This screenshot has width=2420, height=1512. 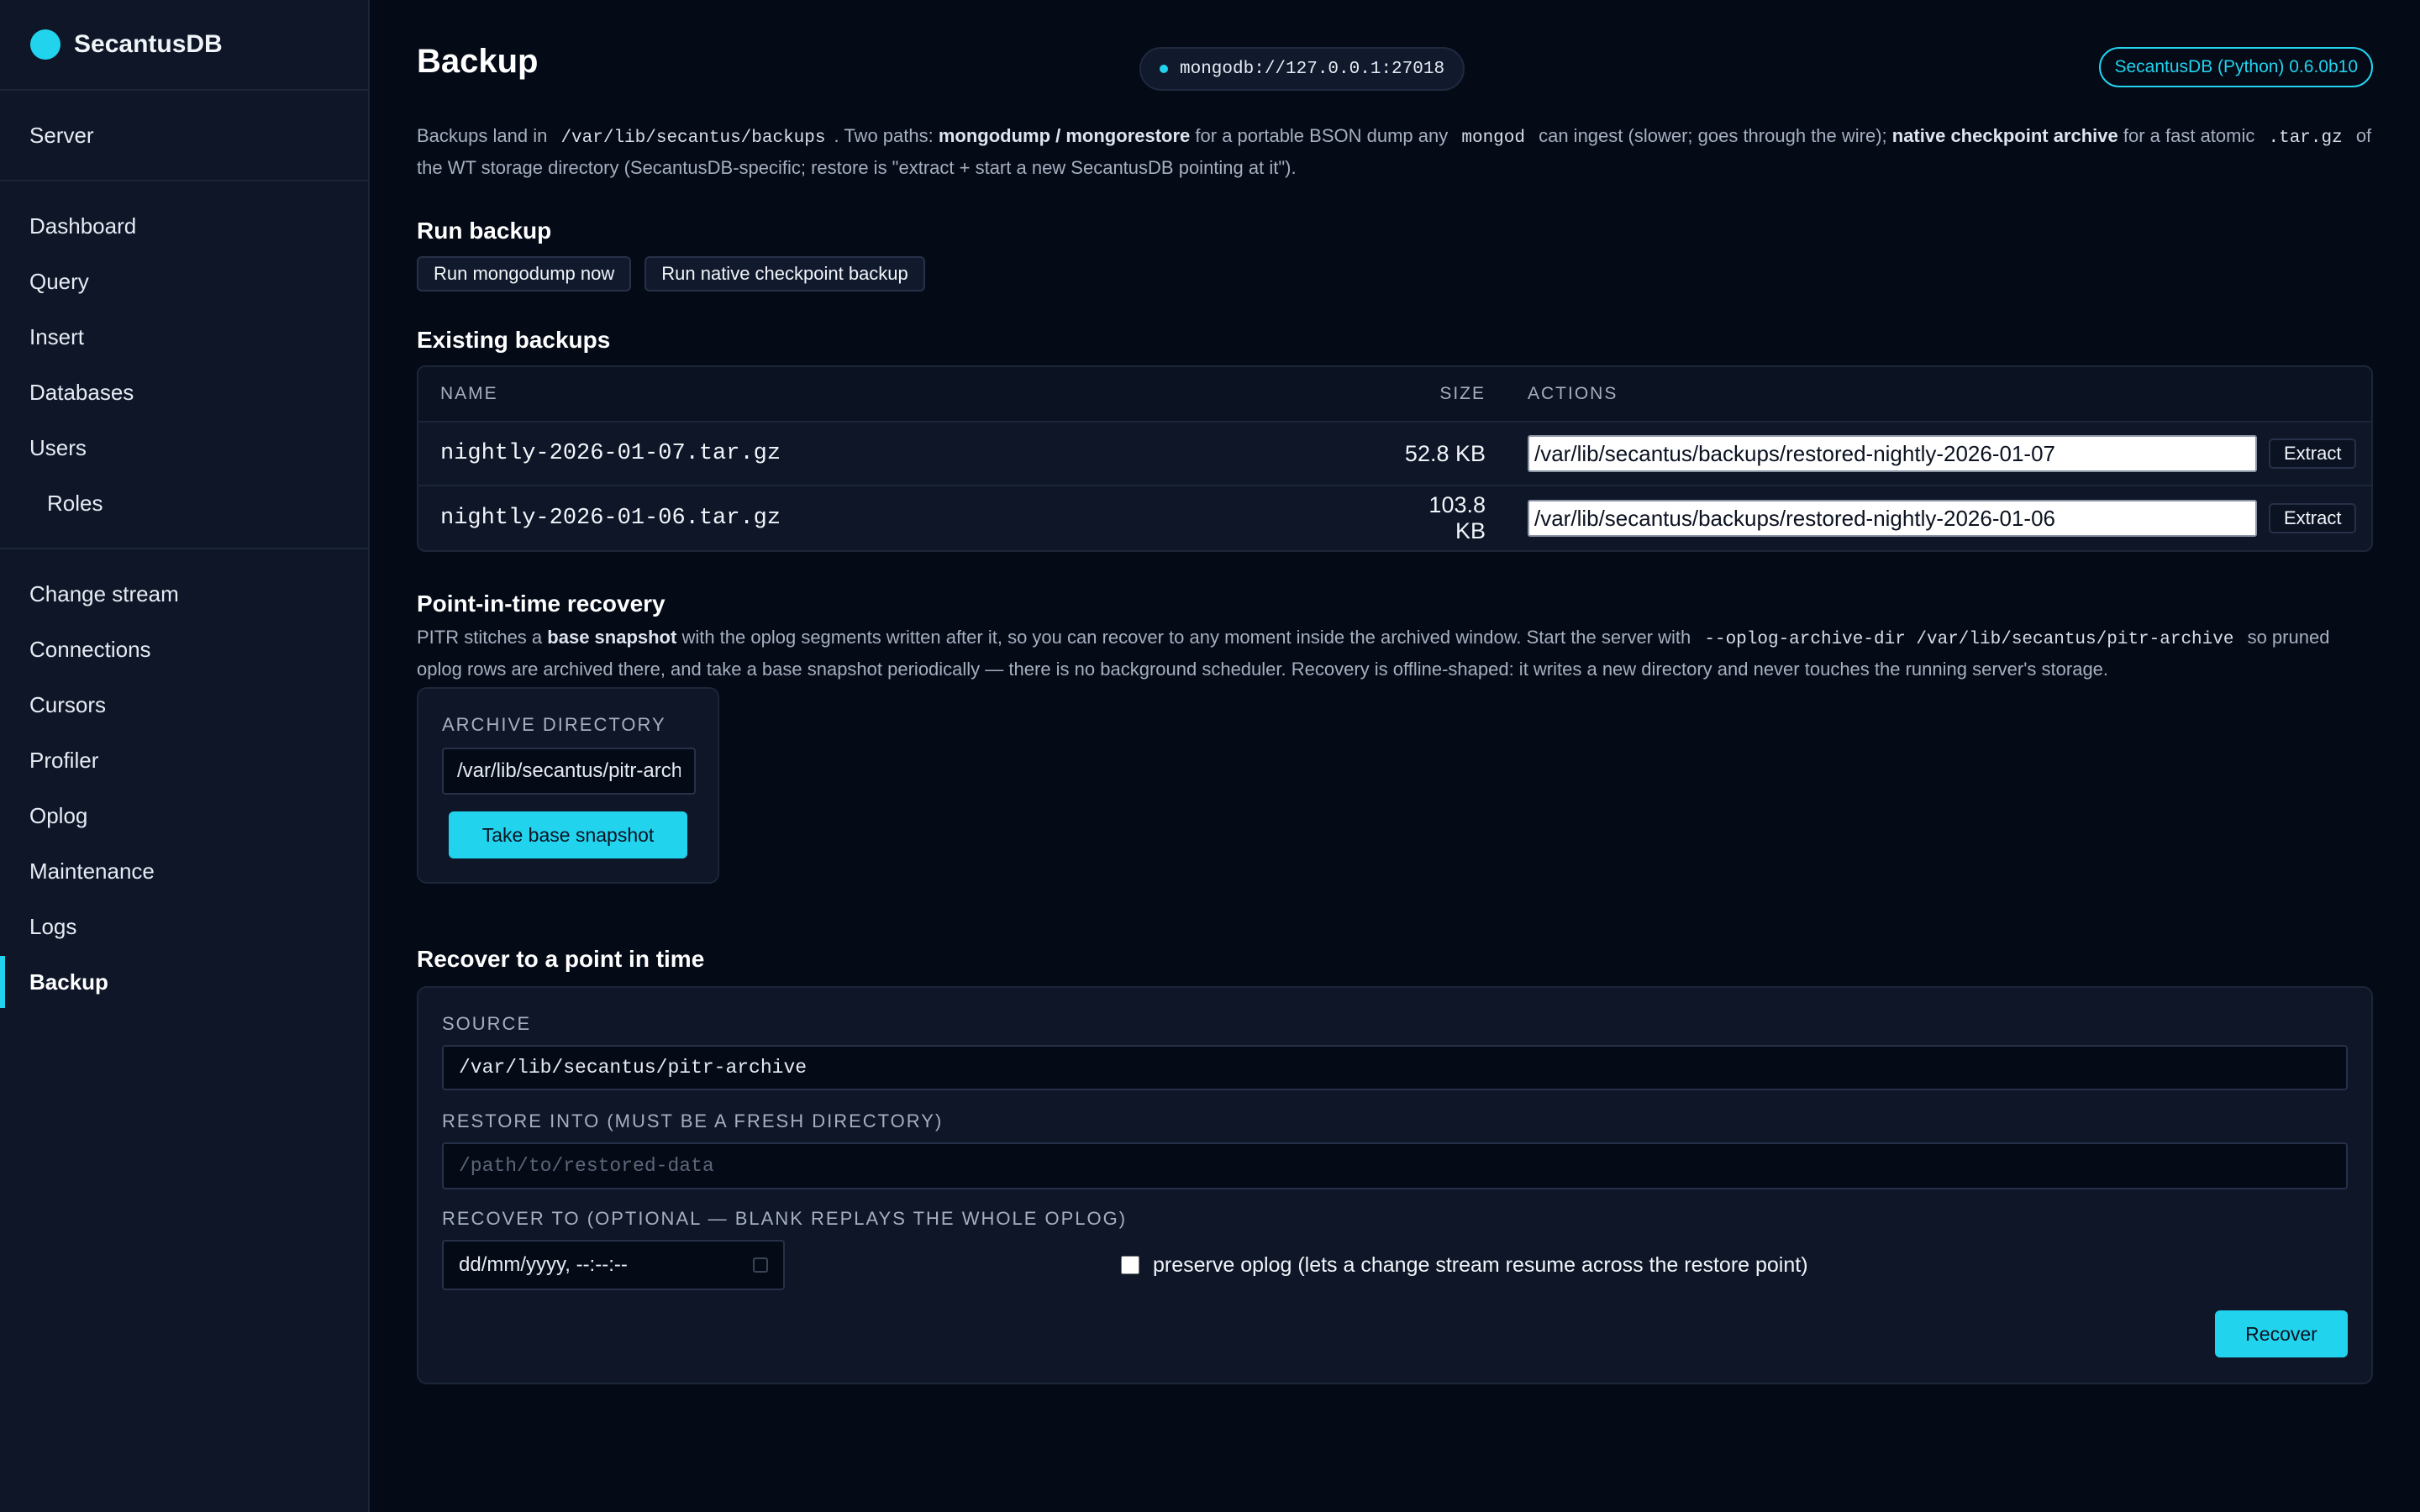 What do you see at coordinates (543, 1264) in the screenshot?
I see `datetime-placeholder: dd/mm/yyyy, --:--:--` at bounding box center [543, 1264].